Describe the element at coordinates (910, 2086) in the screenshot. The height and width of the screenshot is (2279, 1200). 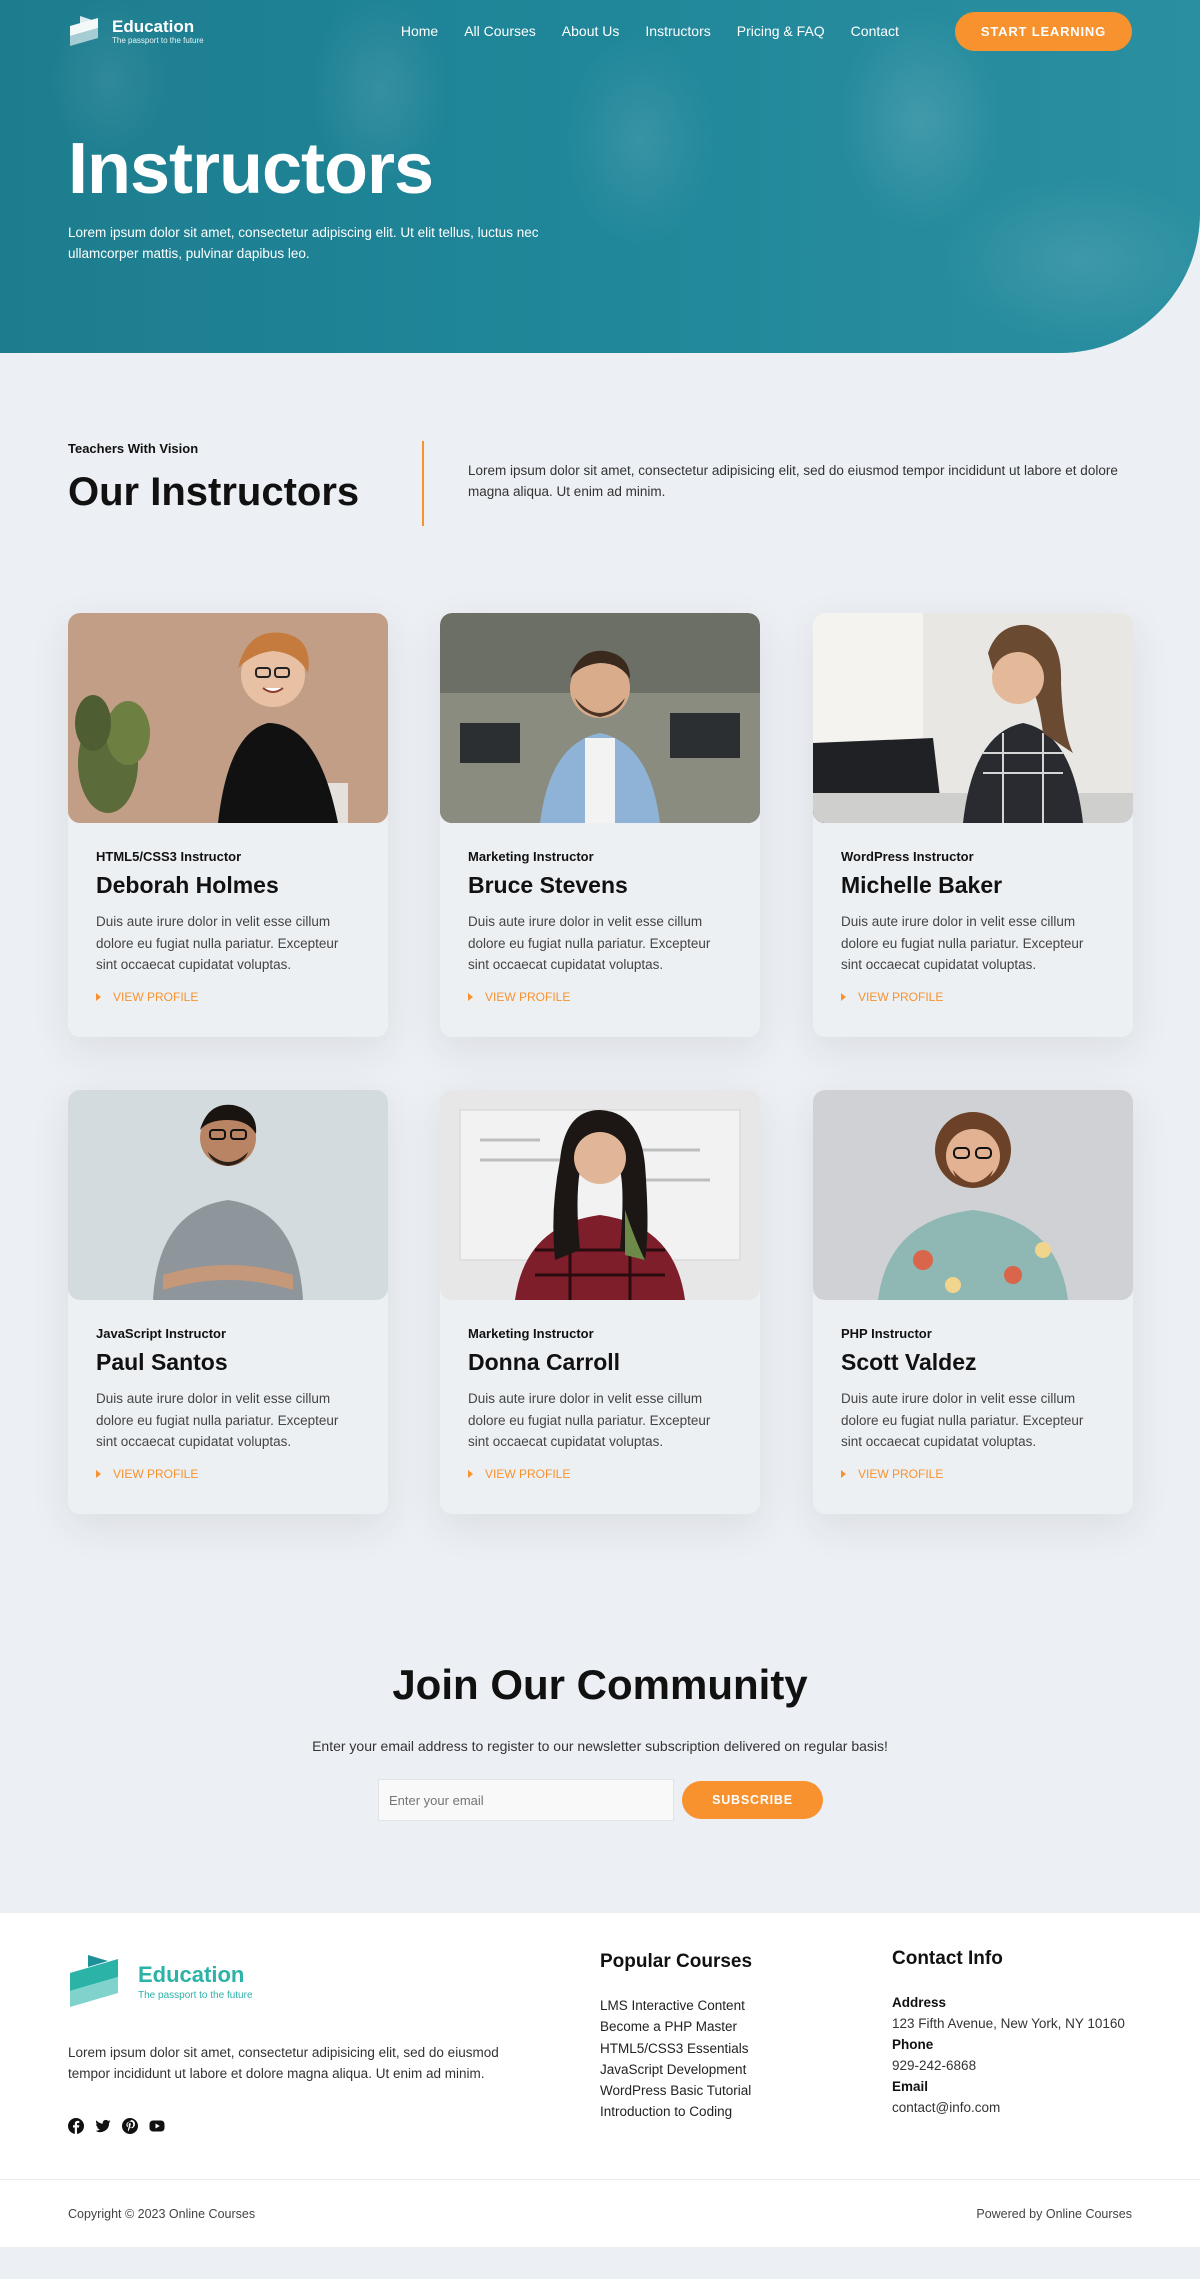
I see `email-label: Email` at that location.